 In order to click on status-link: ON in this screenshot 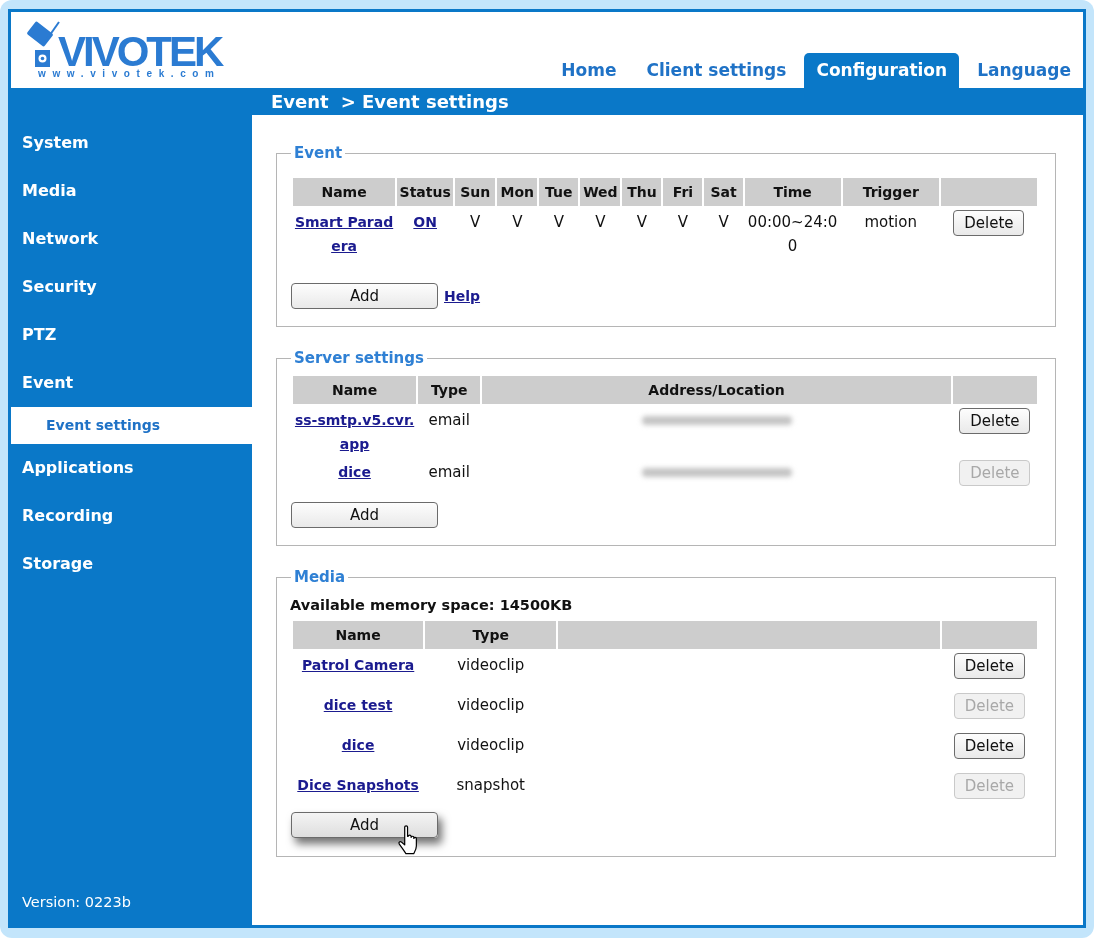, I will do `click(425, 222)`.